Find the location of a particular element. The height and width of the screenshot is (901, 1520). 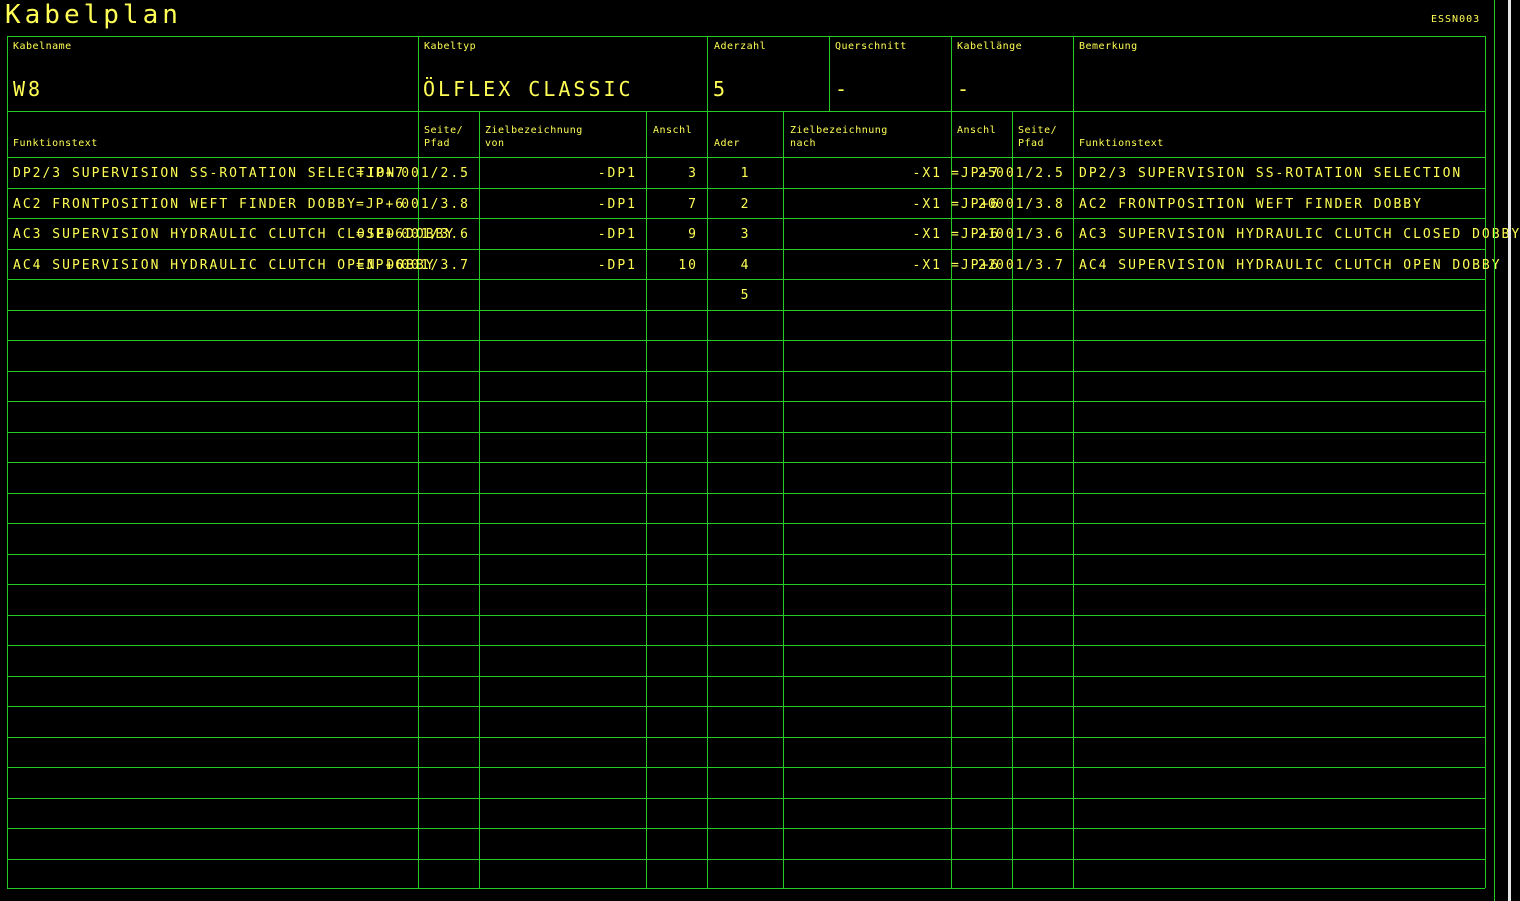

row-funktionstext-2: AC2 FRONTPOSITION WEFT FINDER DOBBY is located at coordinates (1251, 204).